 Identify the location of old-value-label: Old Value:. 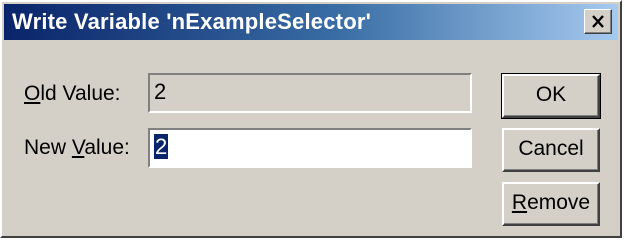
(72, 94).